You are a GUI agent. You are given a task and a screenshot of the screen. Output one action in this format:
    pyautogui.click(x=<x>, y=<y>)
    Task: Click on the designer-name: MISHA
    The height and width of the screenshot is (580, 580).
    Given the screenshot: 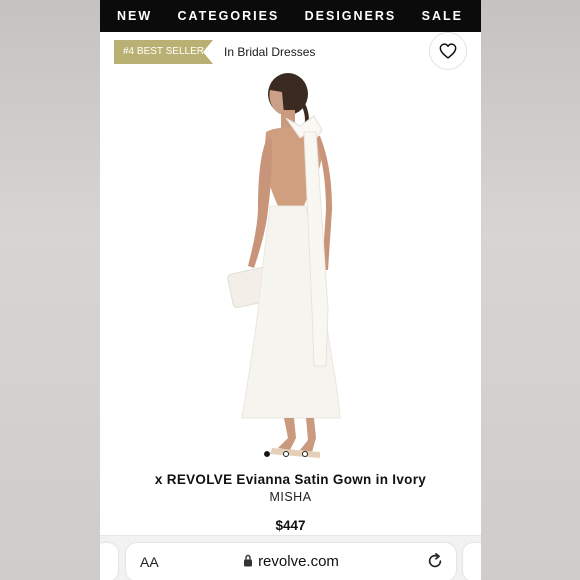 What is the action you would take?
    pyautogui.click(x=290, y=497)
    